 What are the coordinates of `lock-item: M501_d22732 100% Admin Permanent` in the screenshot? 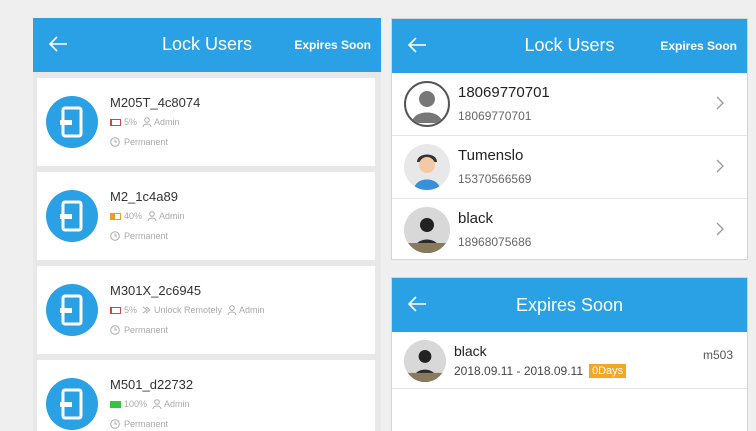 It's located at (206, 395).